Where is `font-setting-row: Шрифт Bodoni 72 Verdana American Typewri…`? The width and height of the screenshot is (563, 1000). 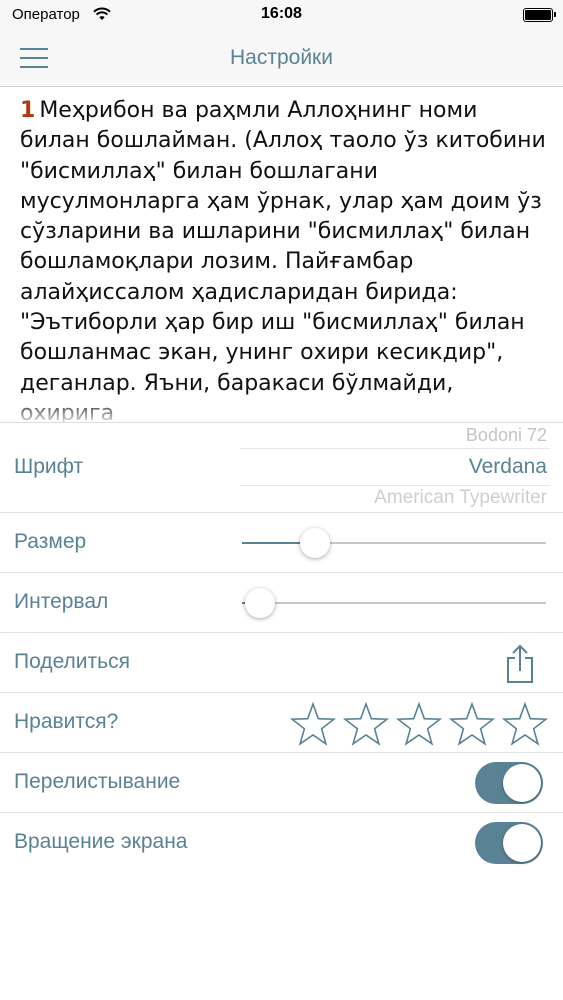
font-setting-row: Шрифт Bodoni 72 Verdana American Typewri… is located at coordinates (281, 468).